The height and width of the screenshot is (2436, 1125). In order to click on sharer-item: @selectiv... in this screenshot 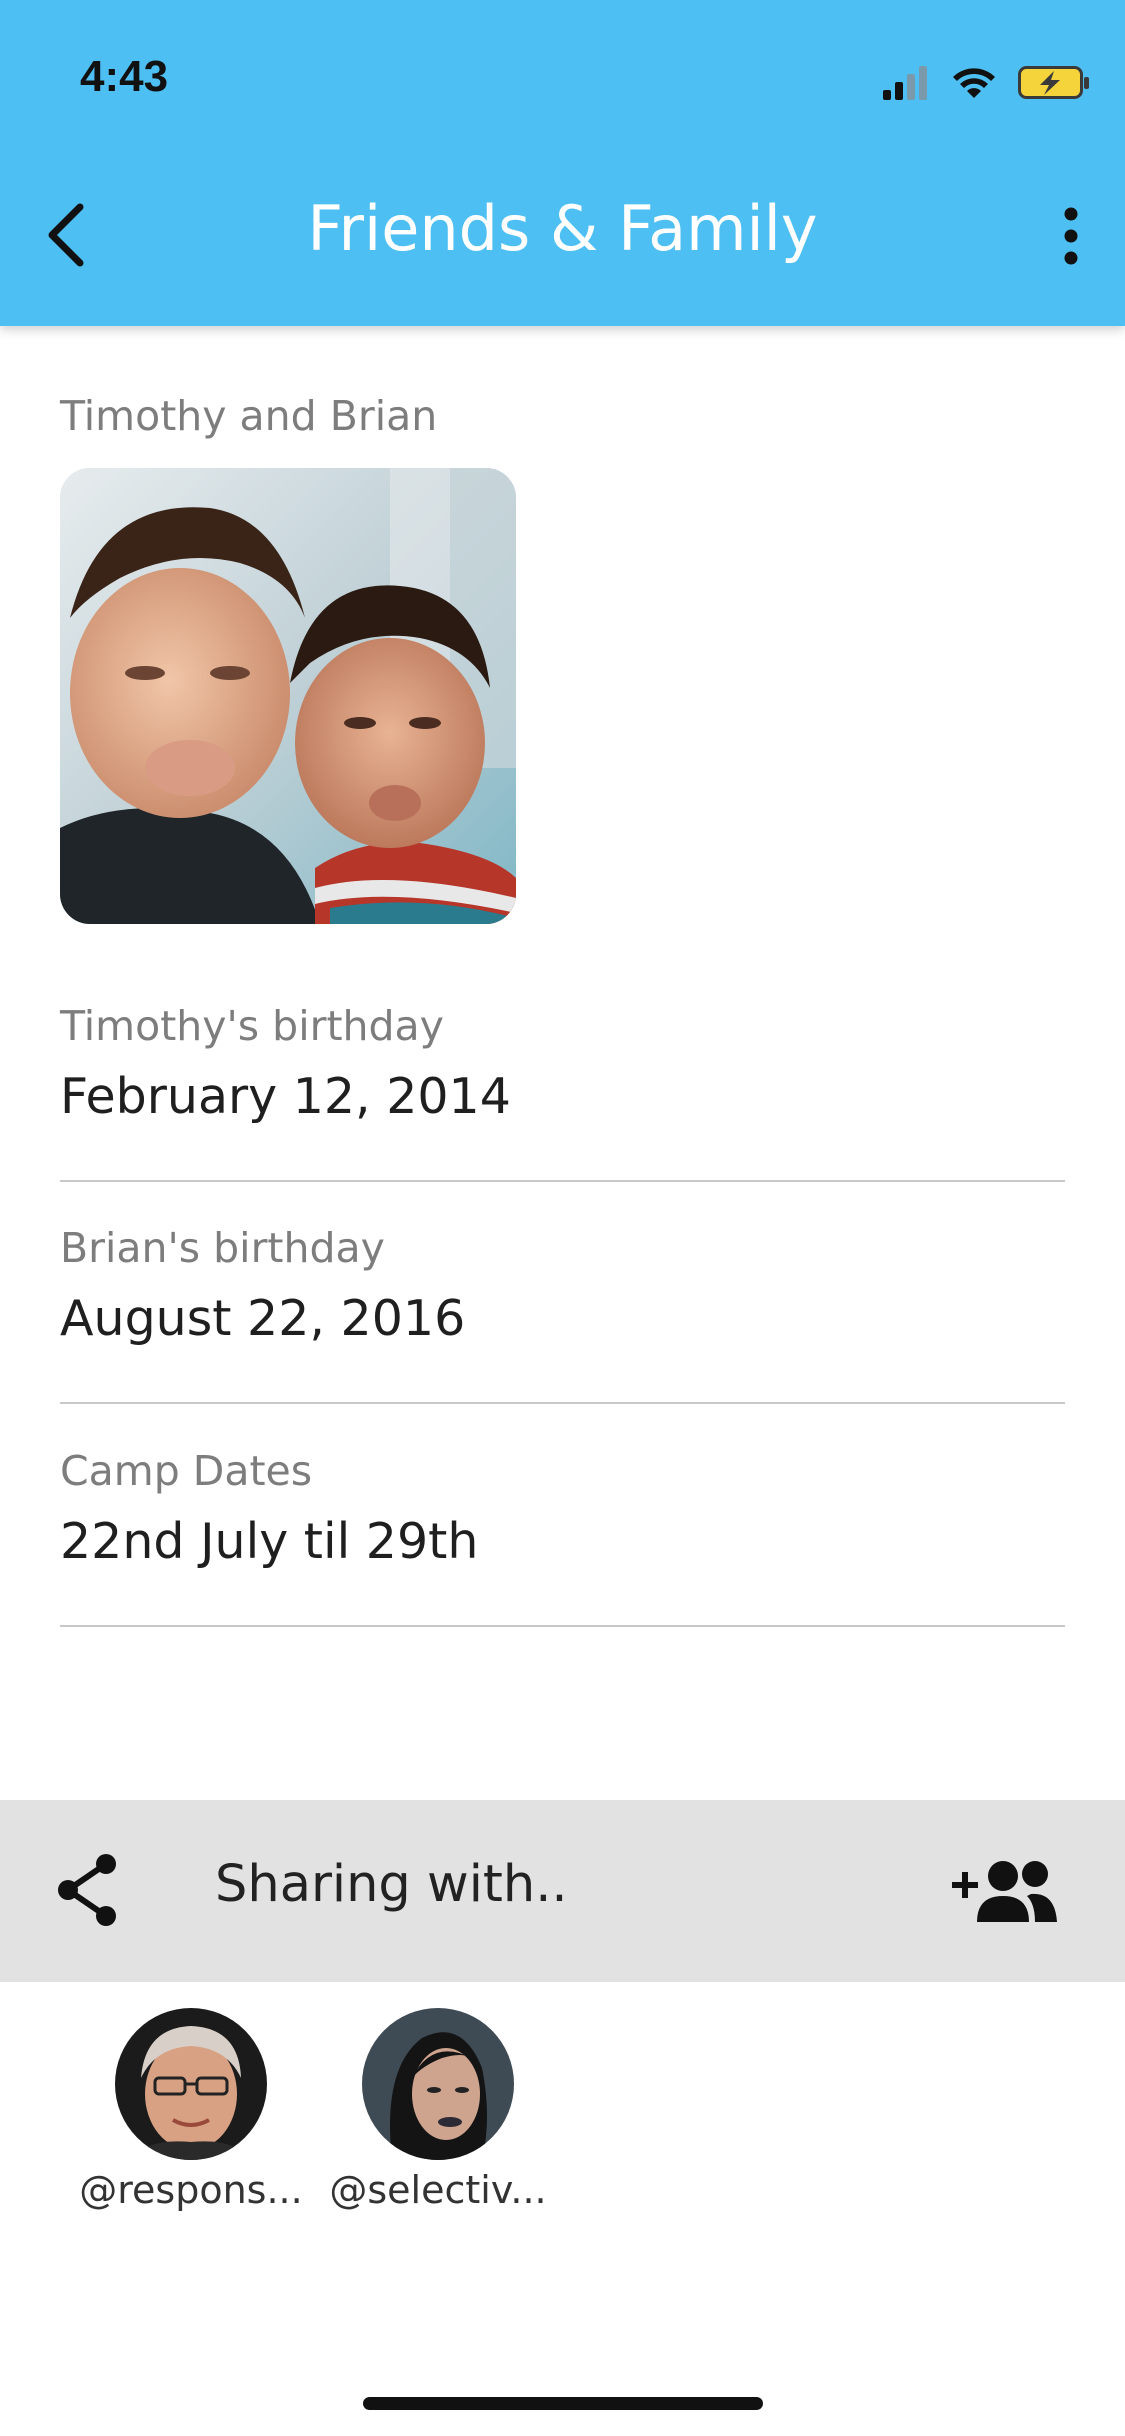, I will do `click(438, 2110)`.